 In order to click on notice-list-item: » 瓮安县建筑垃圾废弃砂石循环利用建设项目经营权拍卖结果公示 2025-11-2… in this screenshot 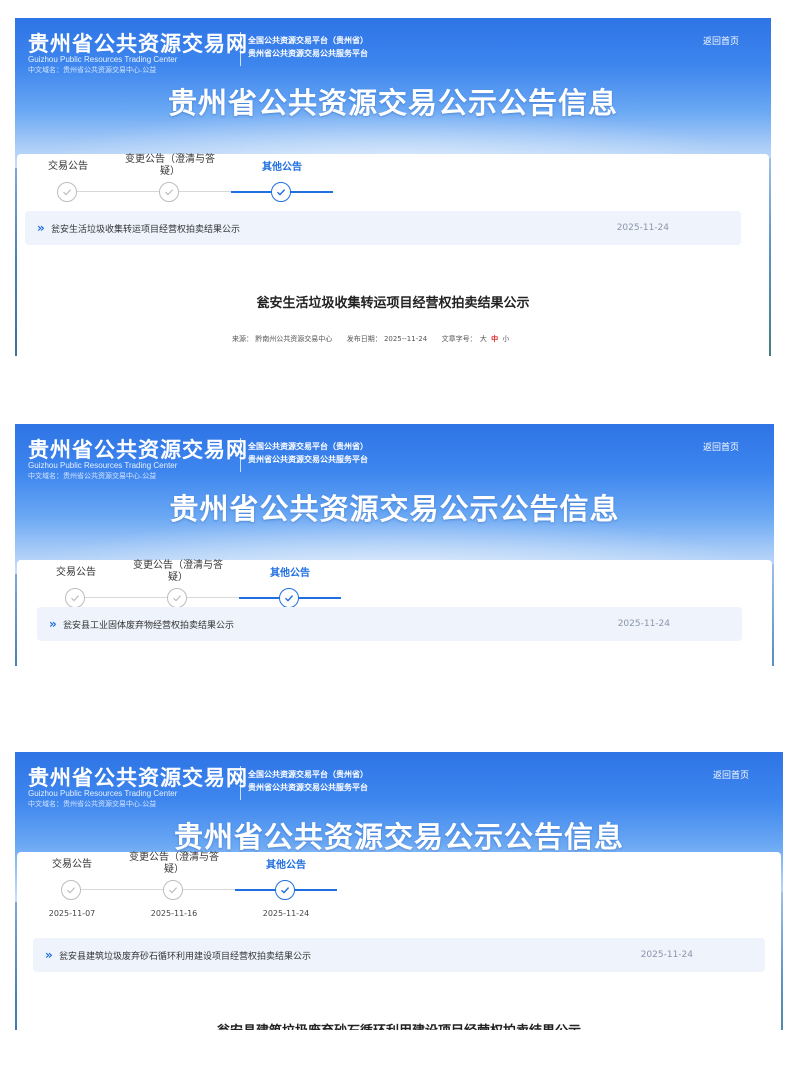, I will do `click(399, 955)`.